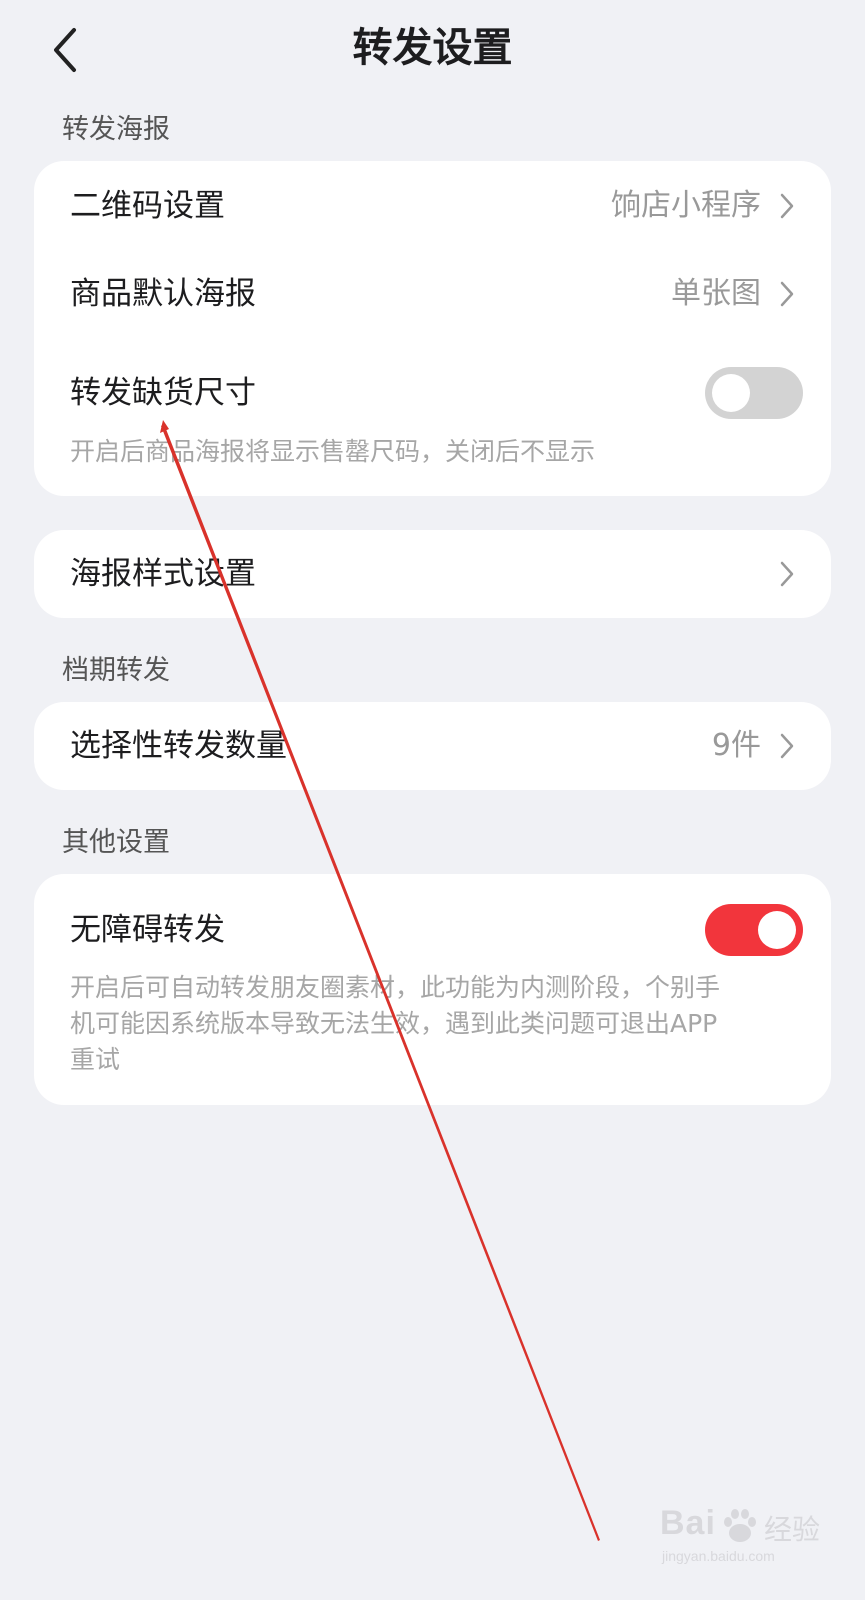  What do you see at coordinates (394, 1023) in the screenshot?
I see `description-line: 机可能因系统版本导致无法生效，遇到此类问题可退出APP` at bounding box center [394, 1023].